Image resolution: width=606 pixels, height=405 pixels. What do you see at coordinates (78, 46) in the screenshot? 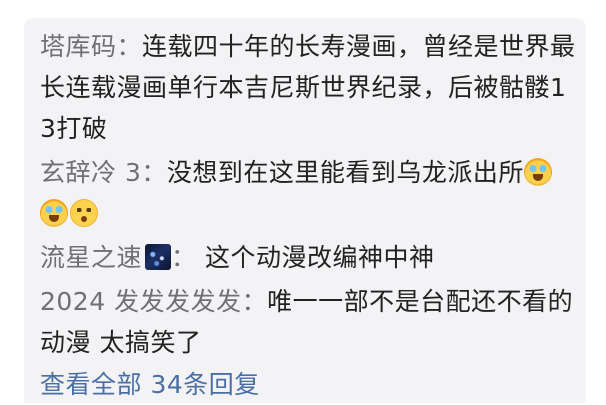
I see `reply-author: 塔库码` at bounding box center [78, 46].